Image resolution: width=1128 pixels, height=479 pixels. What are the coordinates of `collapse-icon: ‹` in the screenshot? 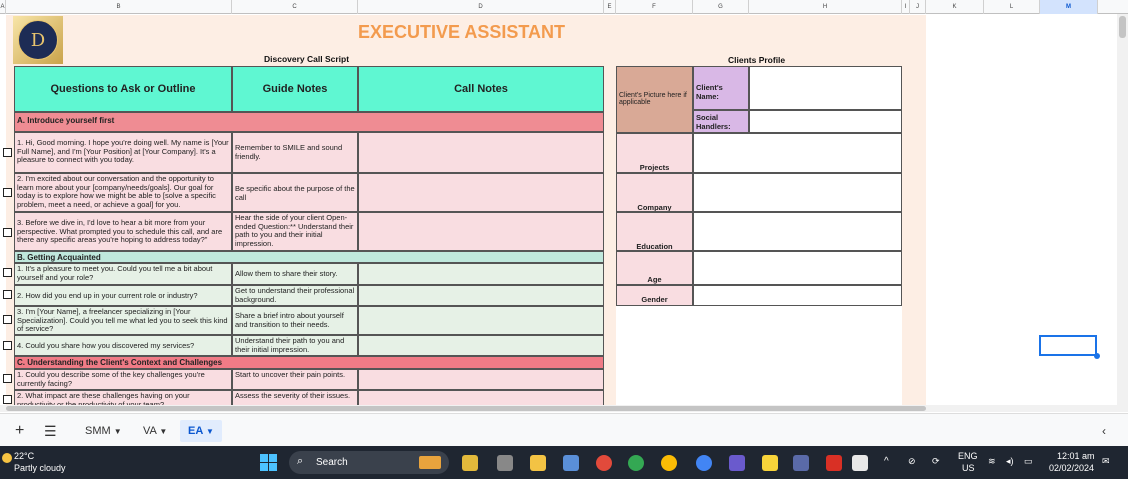 It's located at (1104, 431).